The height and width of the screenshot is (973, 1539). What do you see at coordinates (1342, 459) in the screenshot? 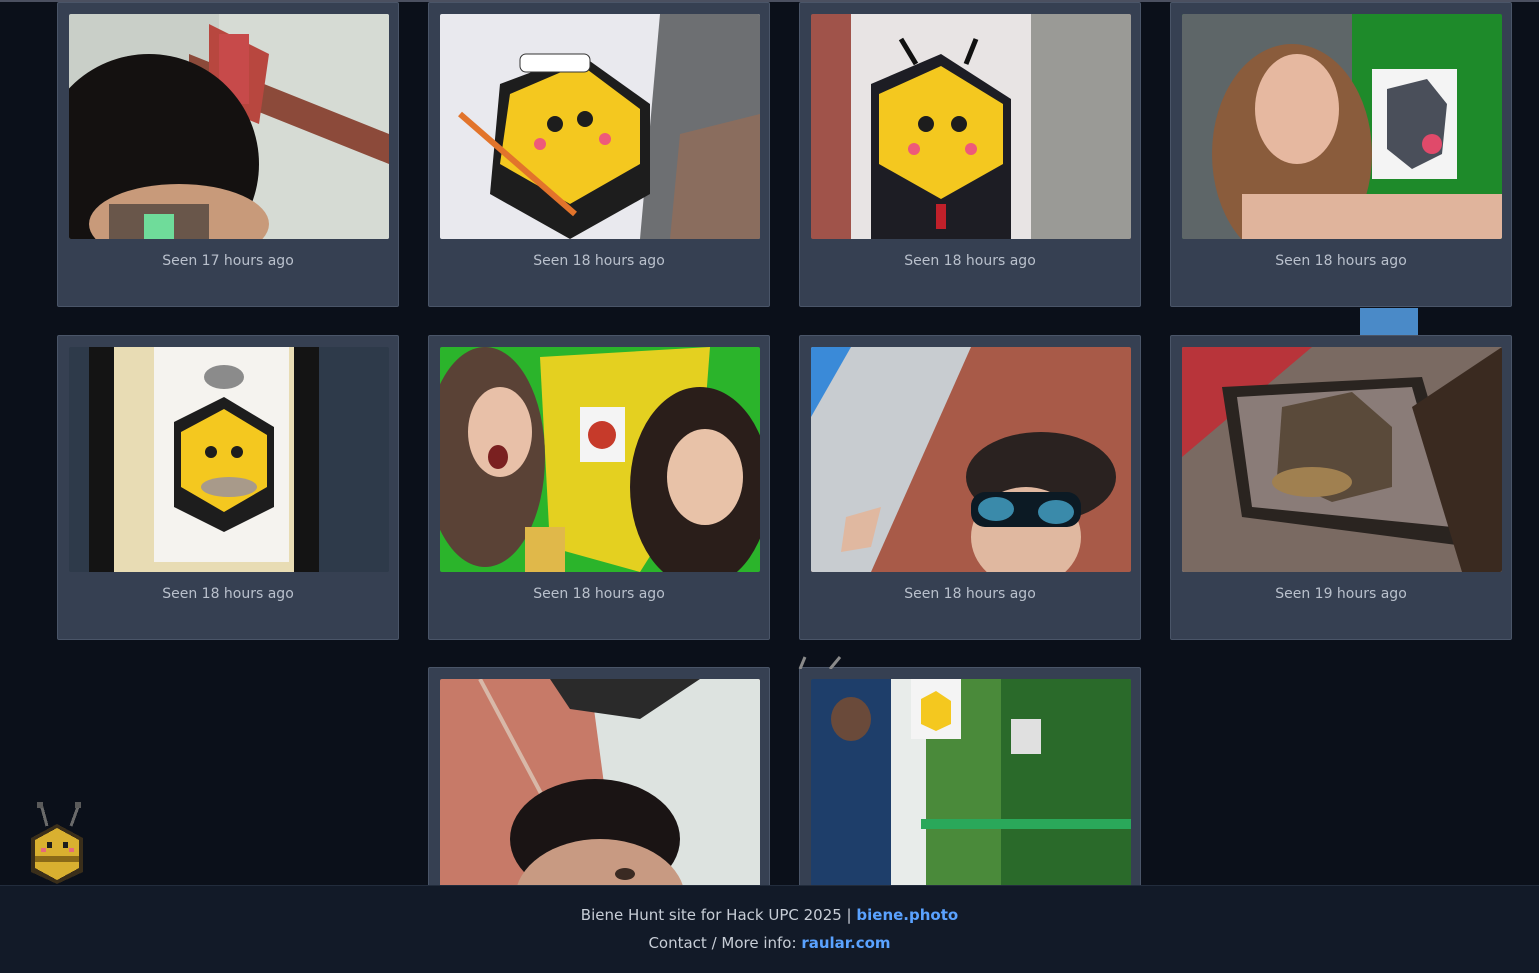
I see `extintor-bee-sticker-photo` at bounding box center [1342, 459].